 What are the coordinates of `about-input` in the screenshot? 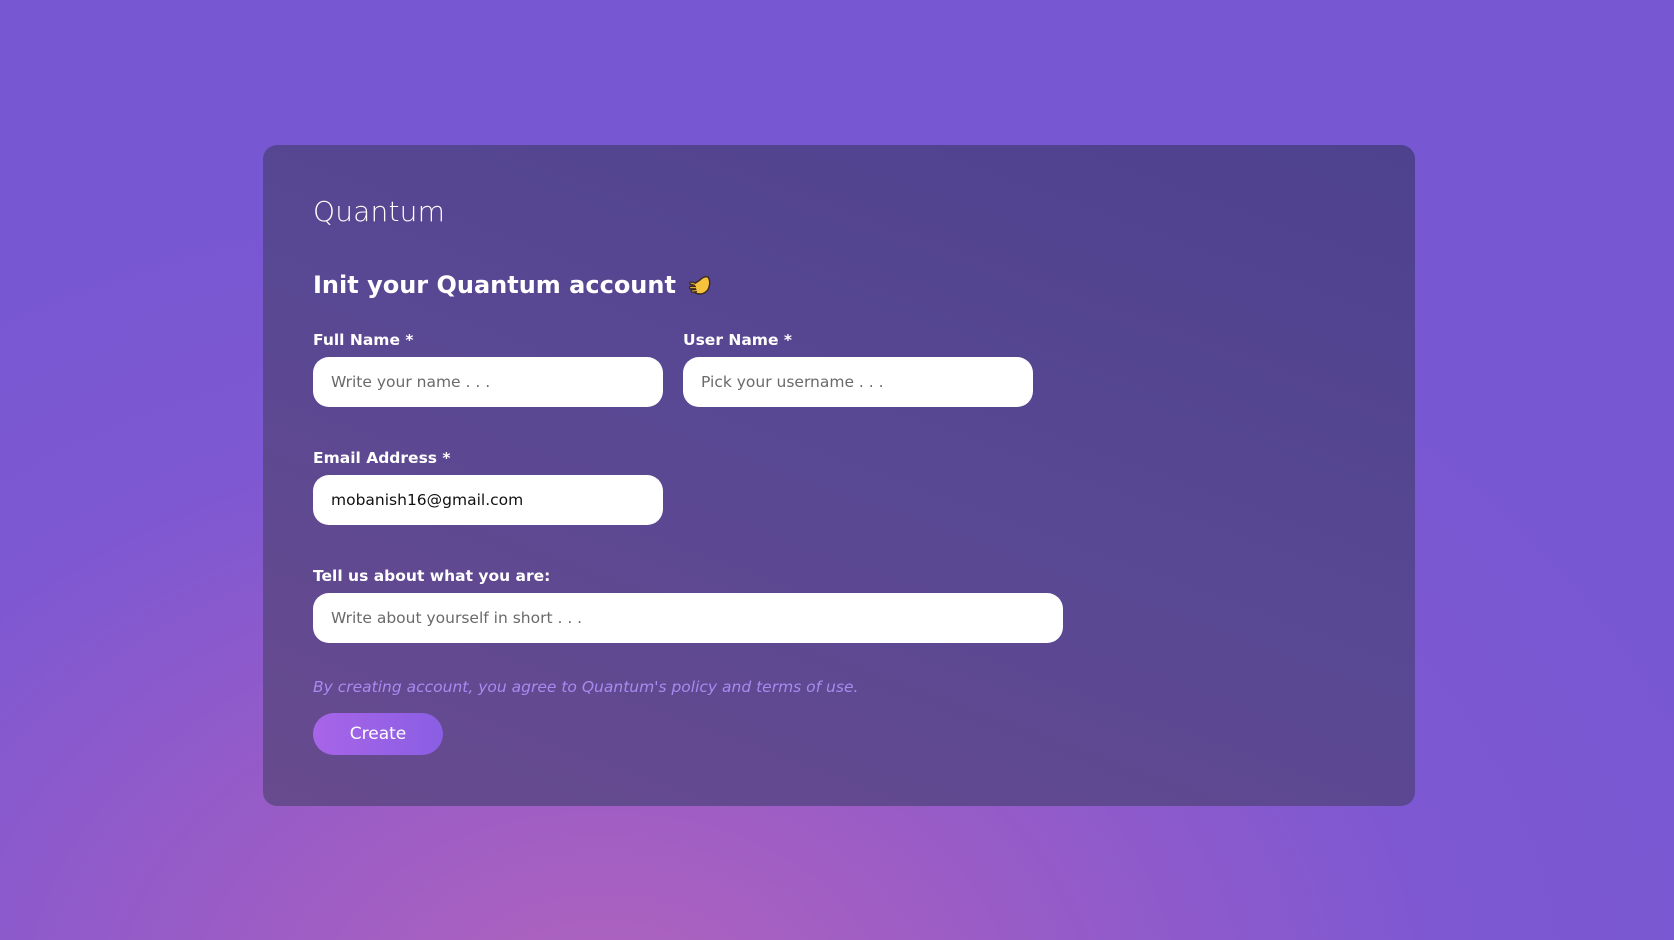 It's located at (688, 618).